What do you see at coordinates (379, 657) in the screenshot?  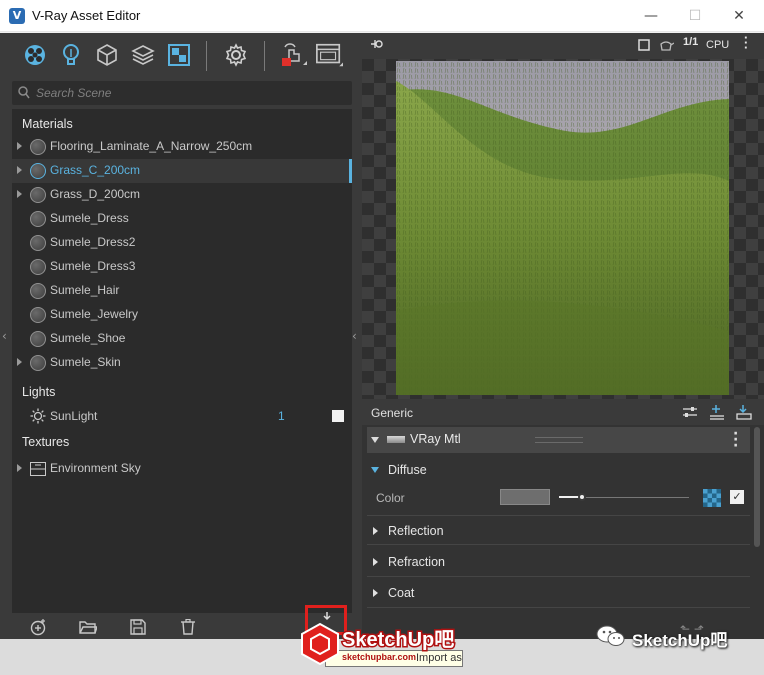 I see `watermark-url: sketchupbar.com` at bounding box center [379, 657].